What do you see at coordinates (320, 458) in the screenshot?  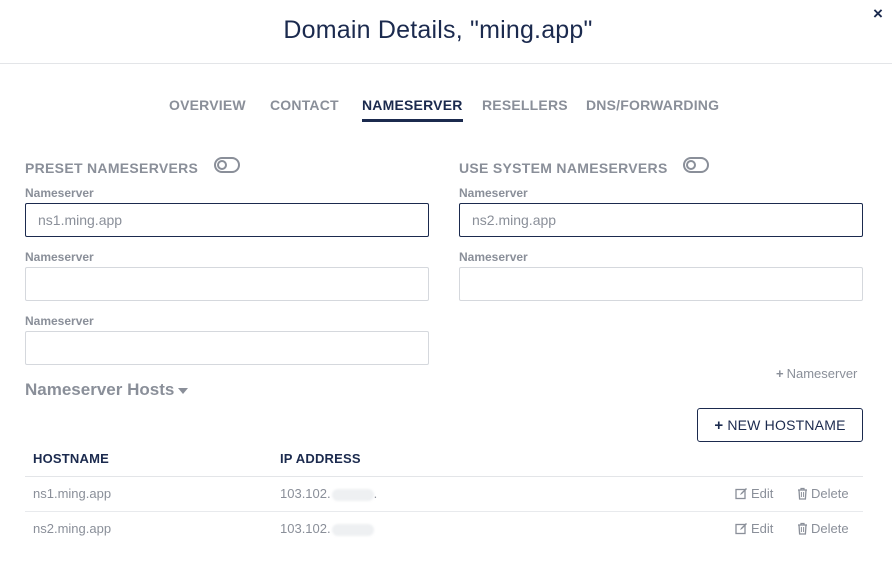 I see `ip-address-column-header: IP ADDRESS` at bounding box center [320, 458].